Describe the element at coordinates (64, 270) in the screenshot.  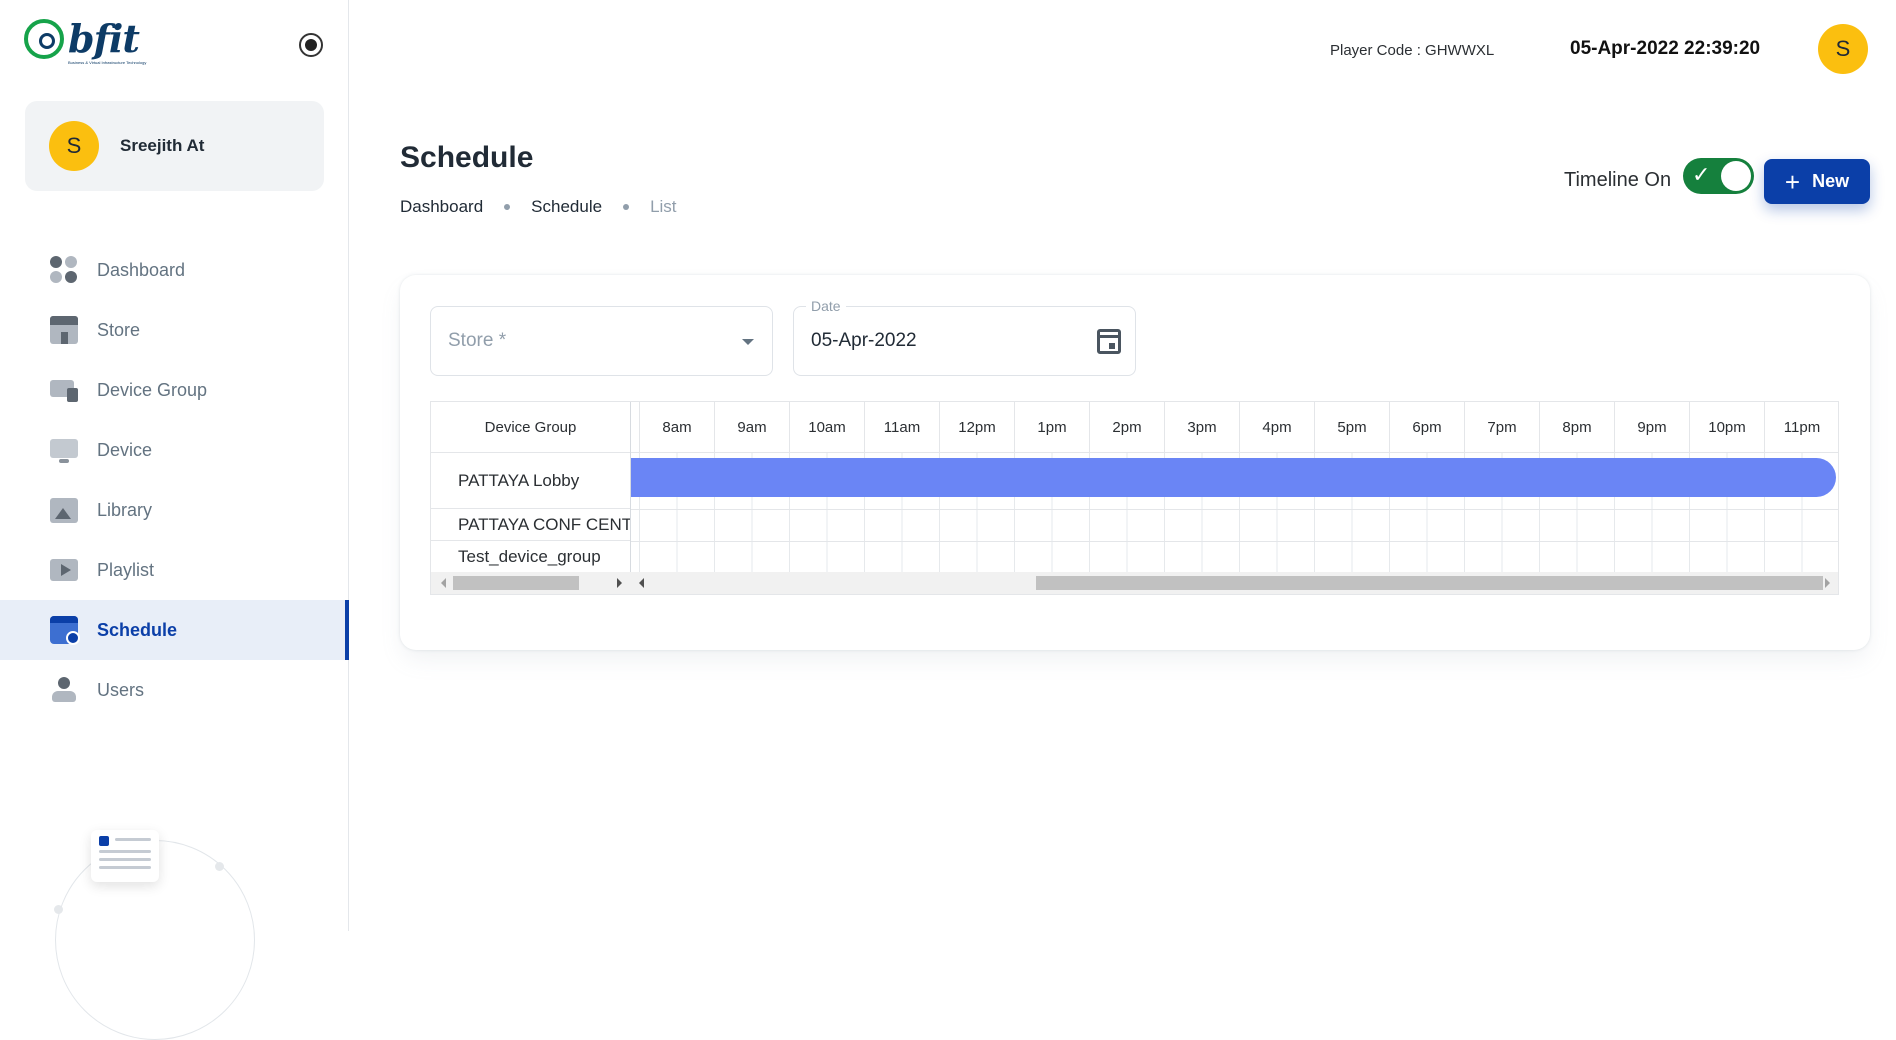
I see `dashboard-icon` at that location.